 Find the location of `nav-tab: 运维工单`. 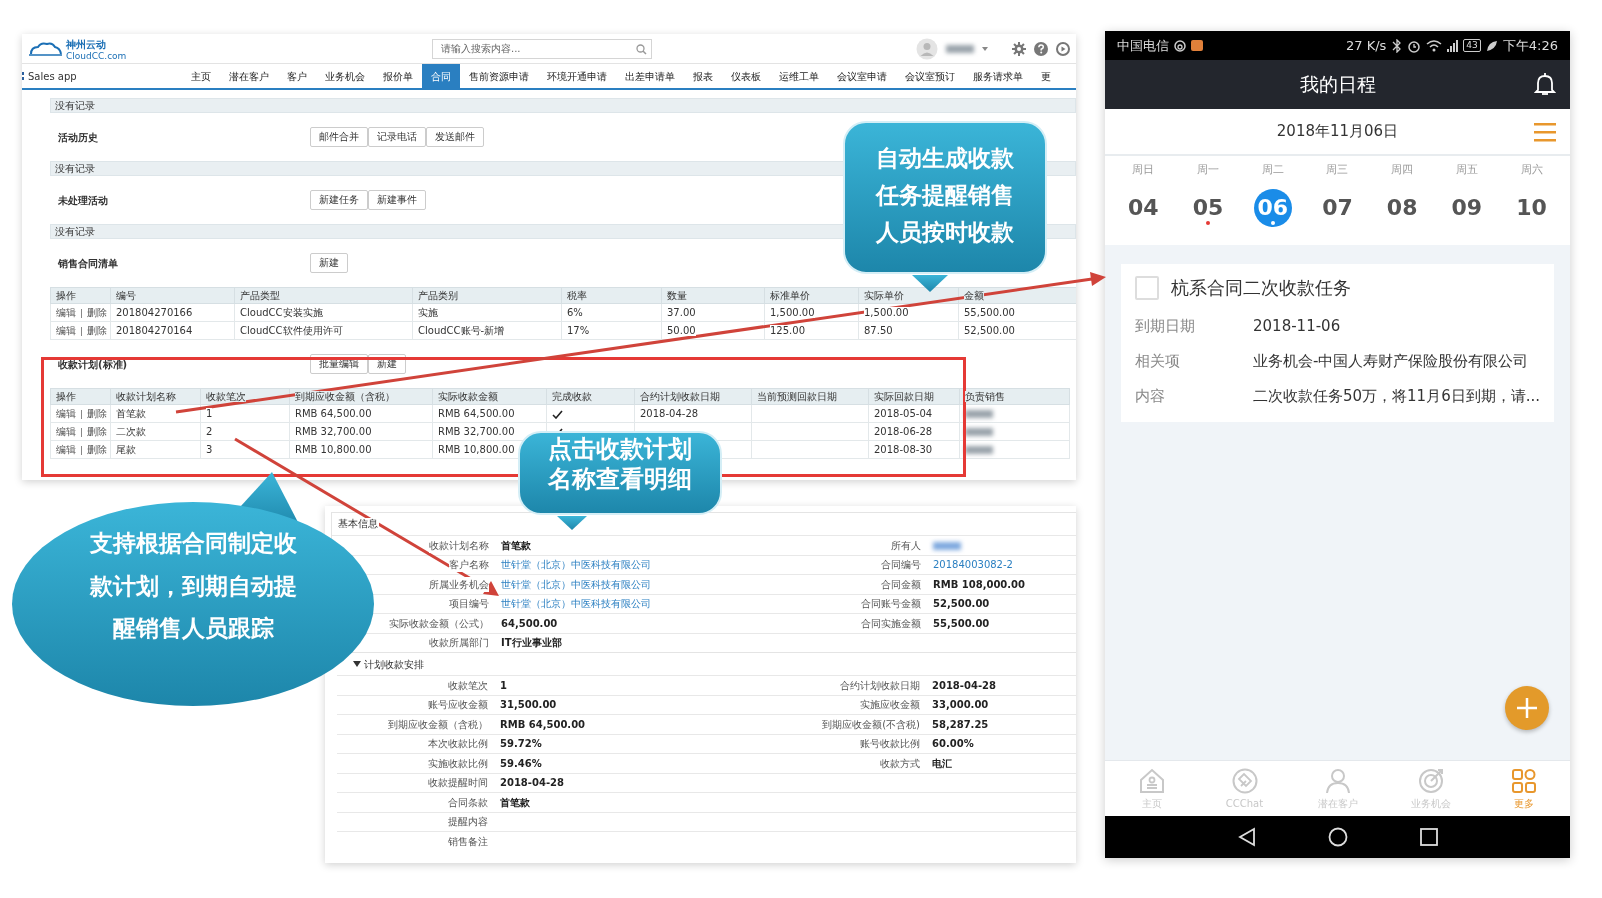

nav-tab: 运维工单 is located at coordinates (799, 76).